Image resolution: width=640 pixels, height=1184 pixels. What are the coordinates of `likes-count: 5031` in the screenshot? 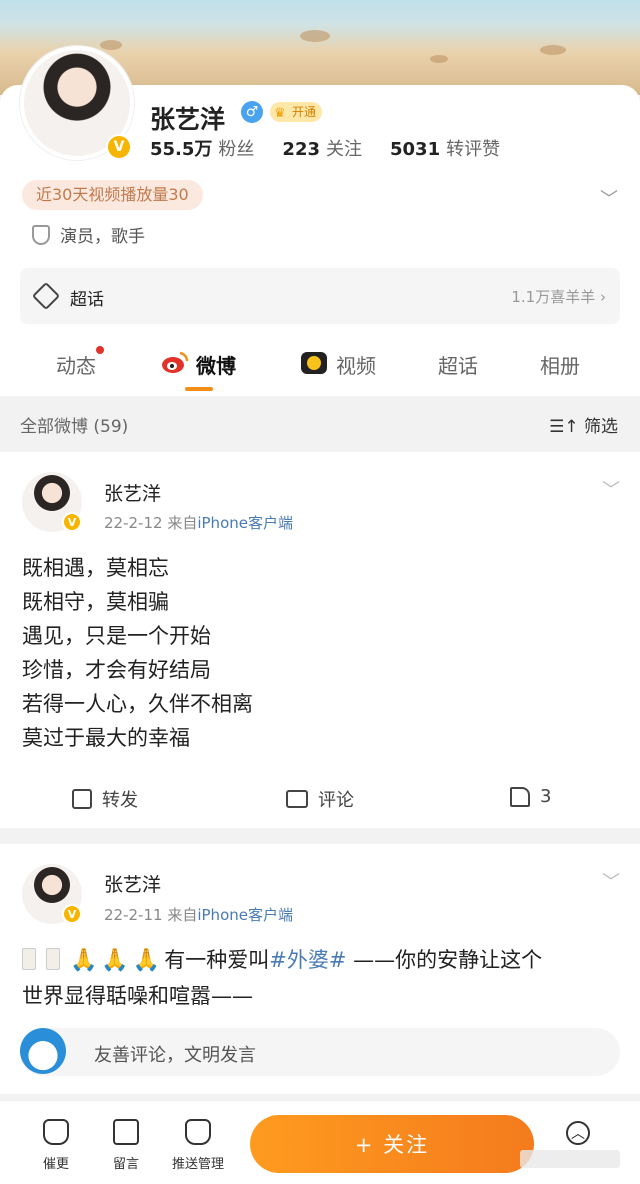 It's located at (415, 149).